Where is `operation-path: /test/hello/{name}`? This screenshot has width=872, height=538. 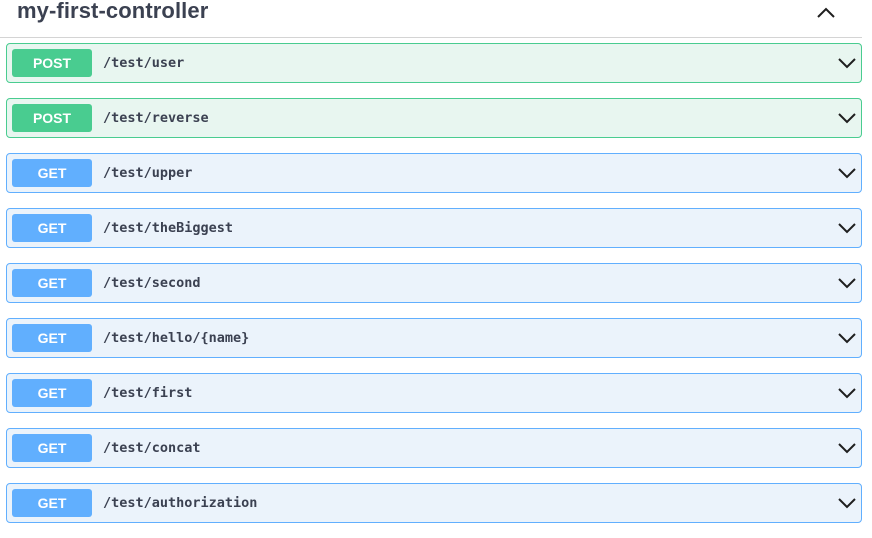 operation-path: /test/hello/{name} is located at coordinates (176, 338).